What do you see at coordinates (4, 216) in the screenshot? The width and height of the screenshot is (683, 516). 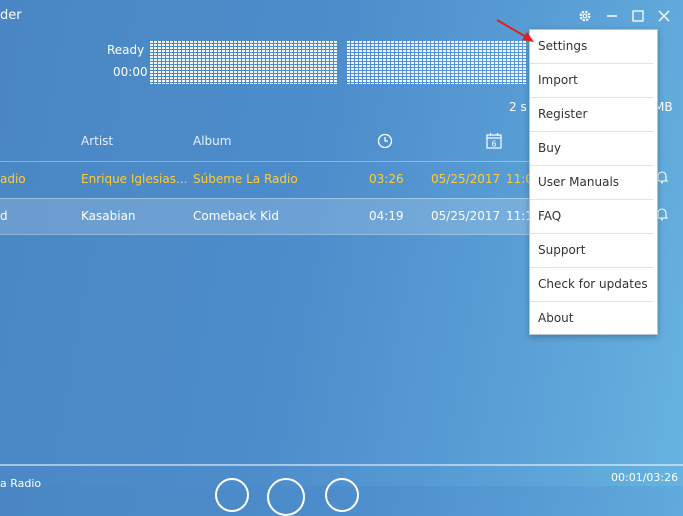 I see `track-title: d` at bounding box center [4, 216].